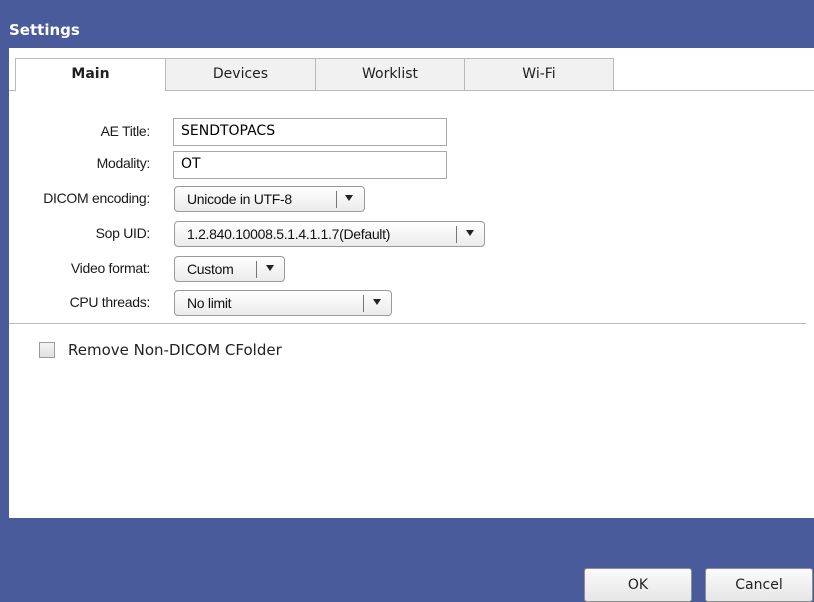 This screenshot has width=814, height=602. I want to click on dicom-encoding-label: DICOM encoding:, so click(96, 198).